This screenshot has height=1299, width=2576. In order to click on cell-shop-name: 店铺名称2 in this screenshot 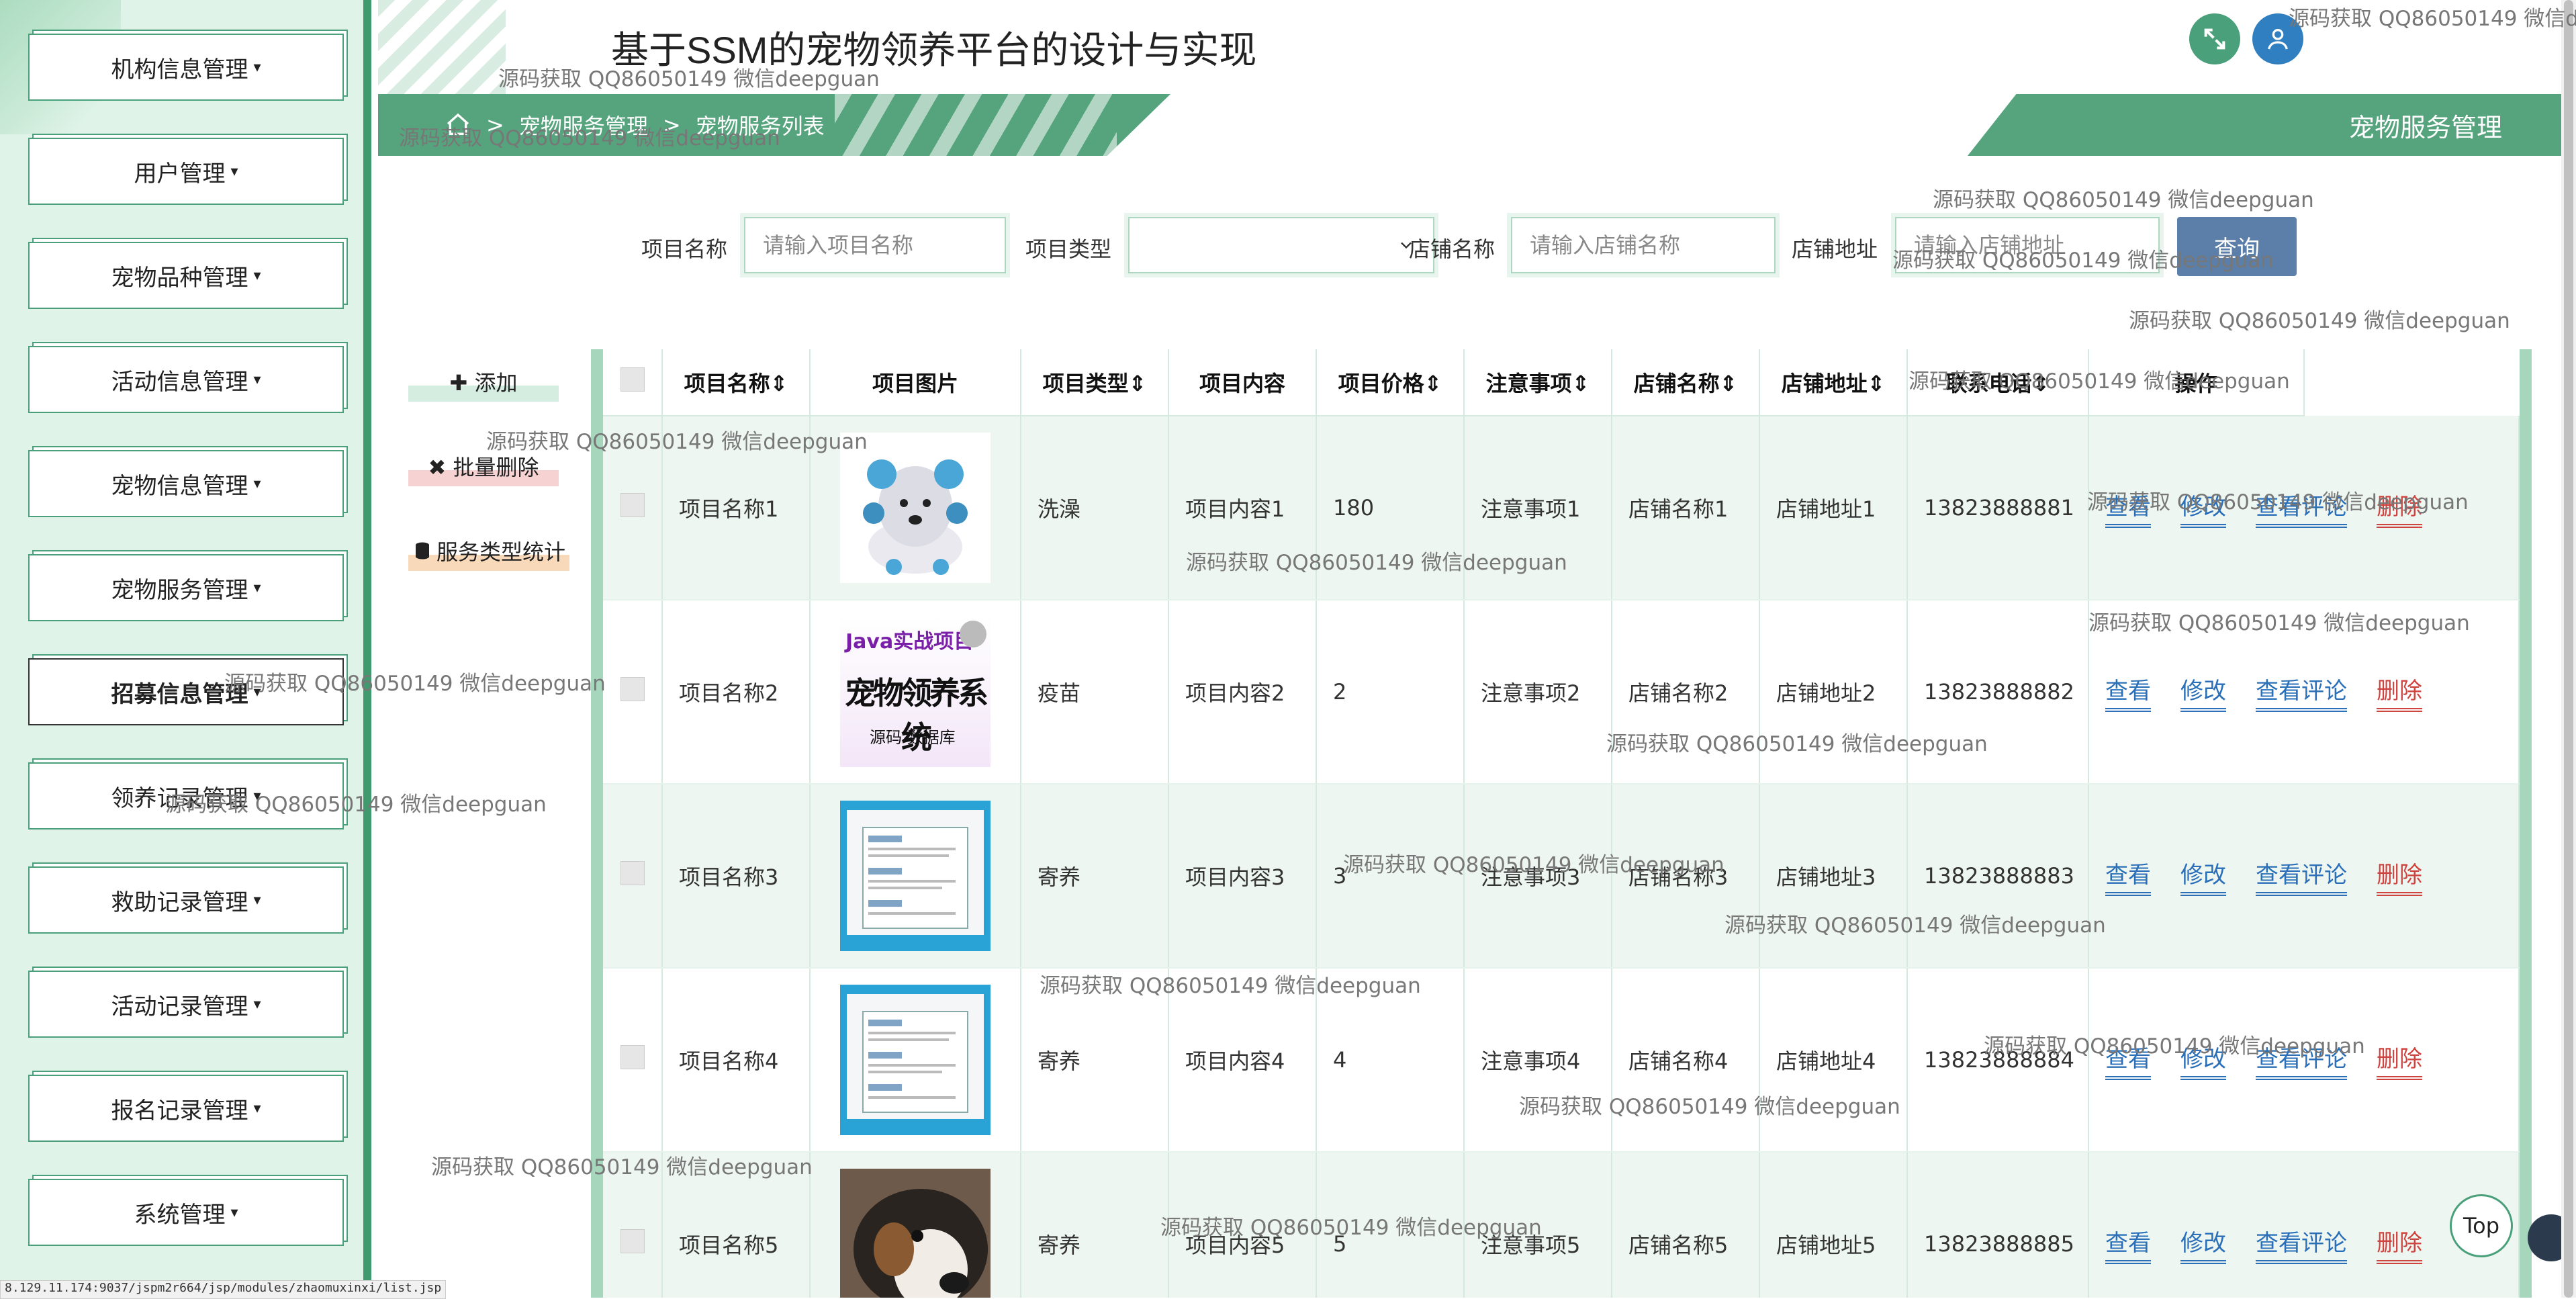, I will do `click(1686, 692)`.